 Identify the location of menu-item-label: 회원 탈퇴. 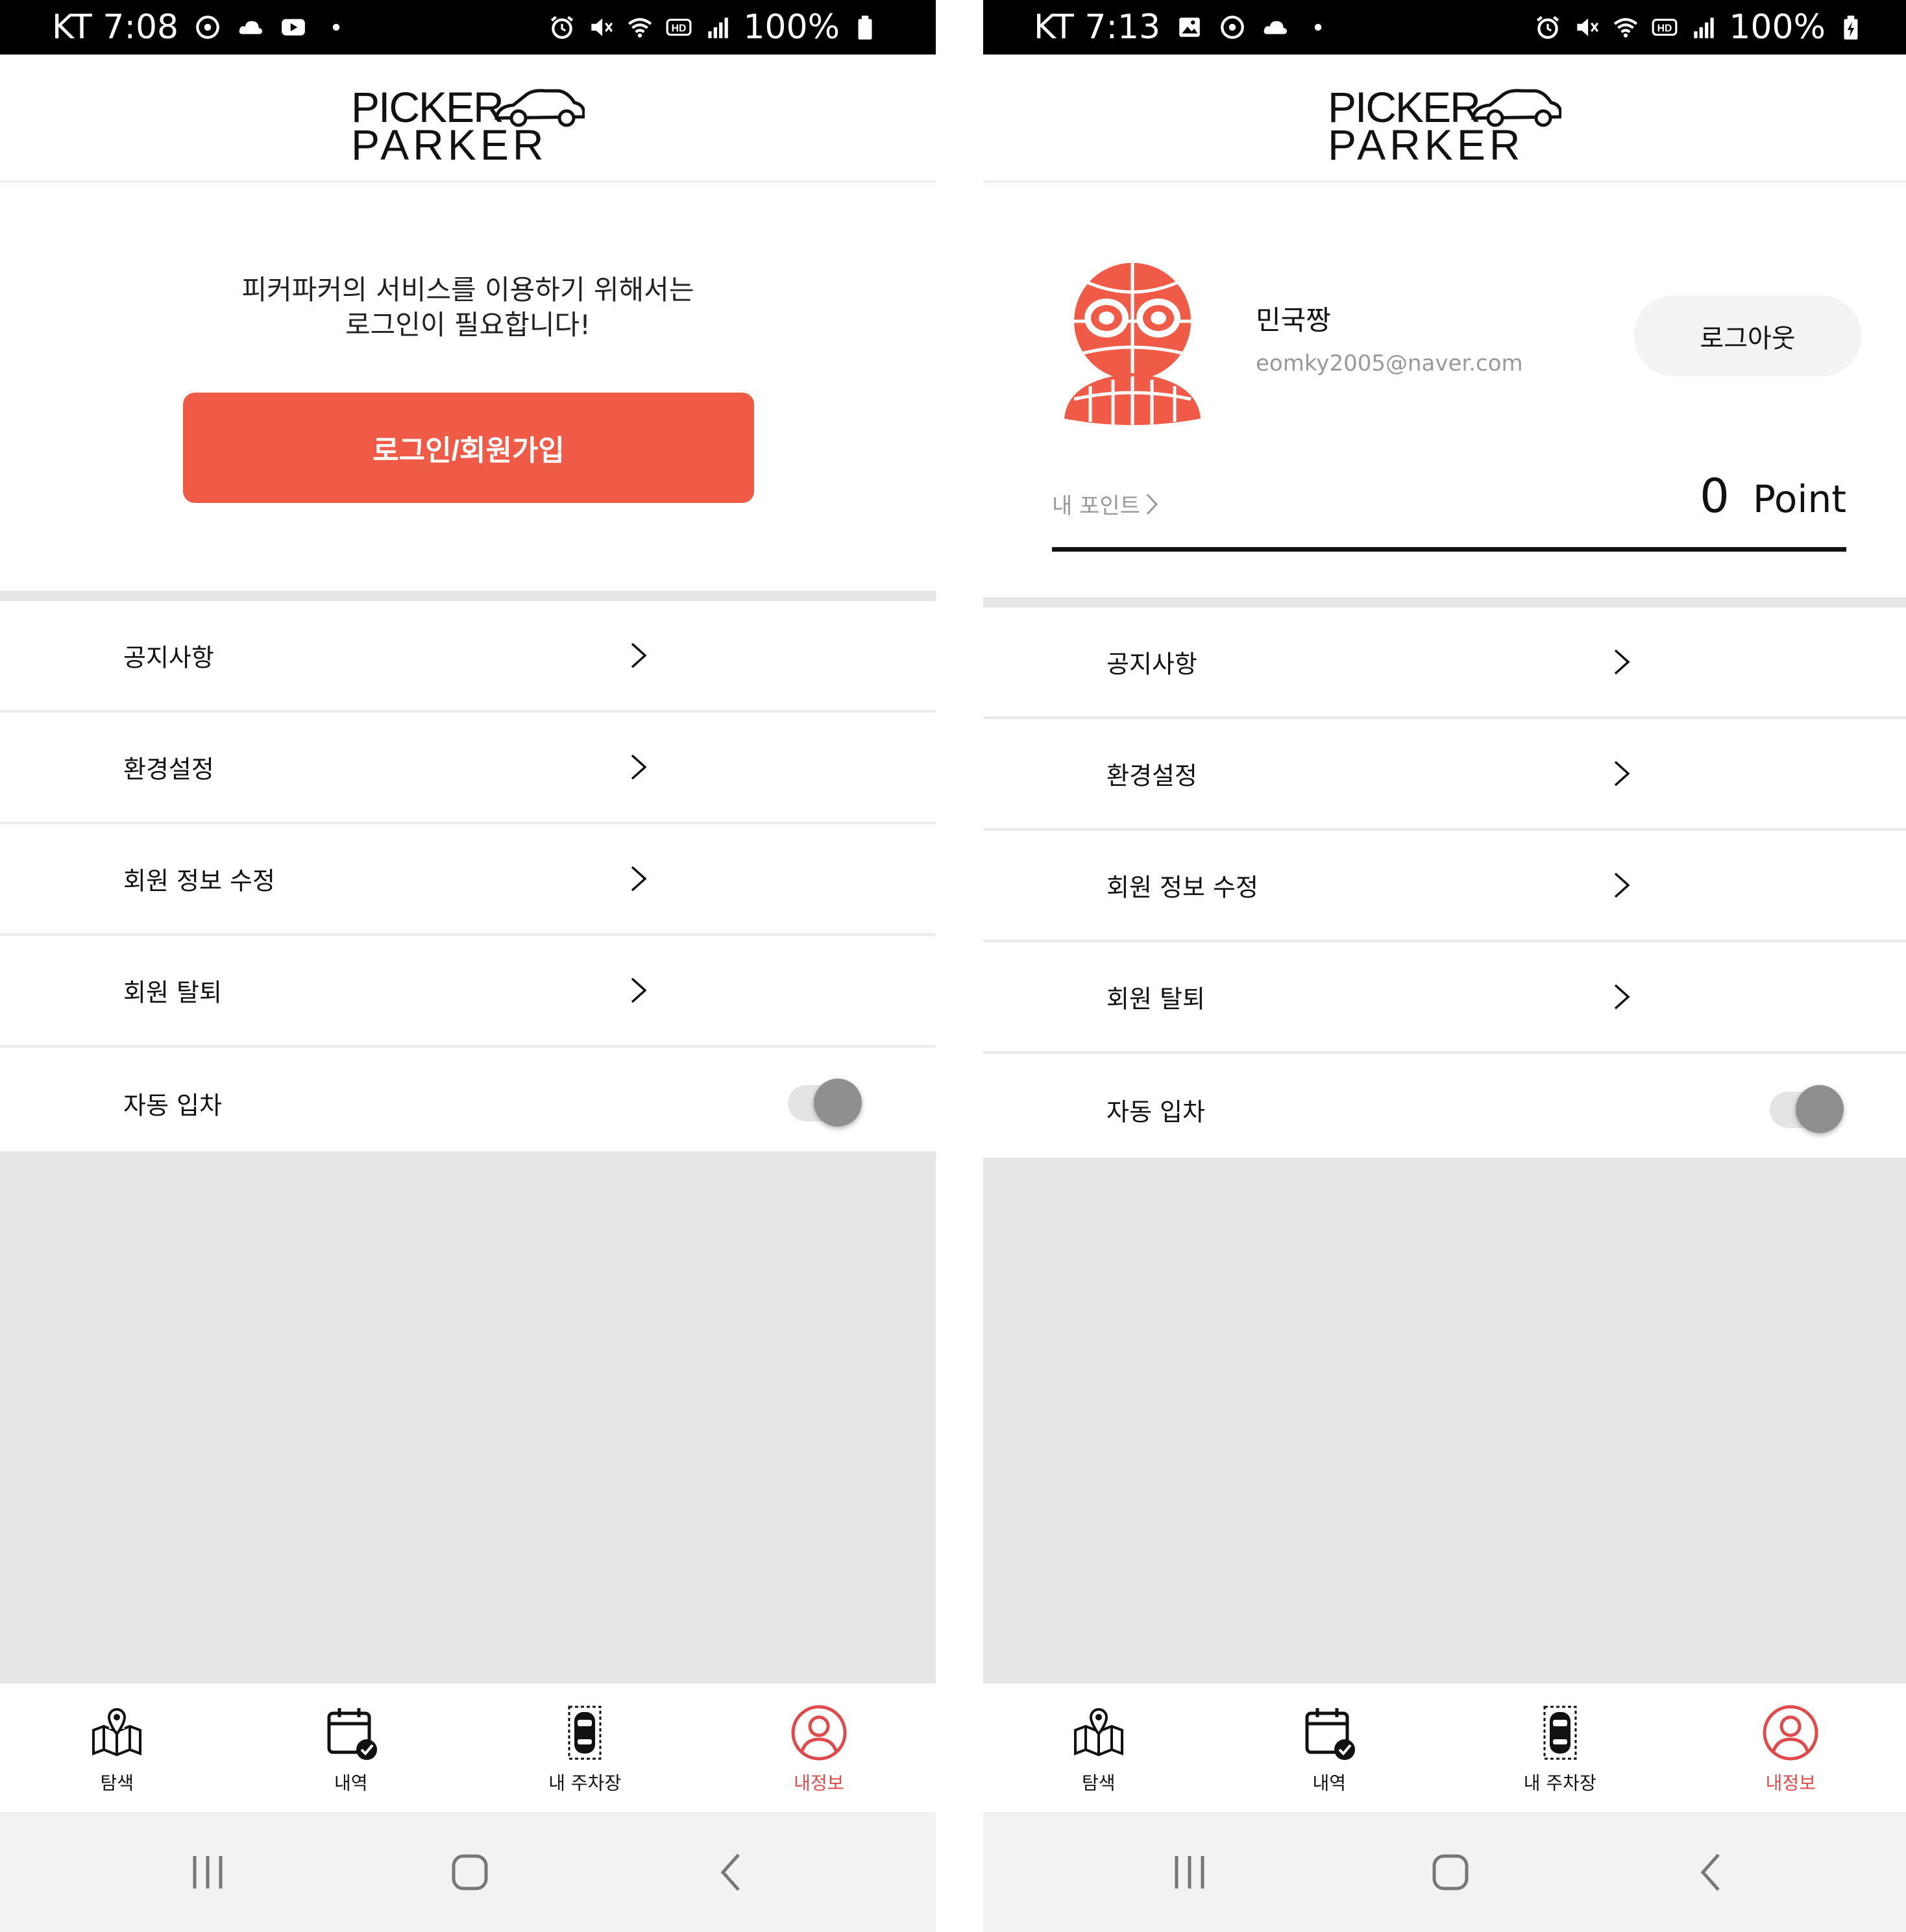
(1155, 999).